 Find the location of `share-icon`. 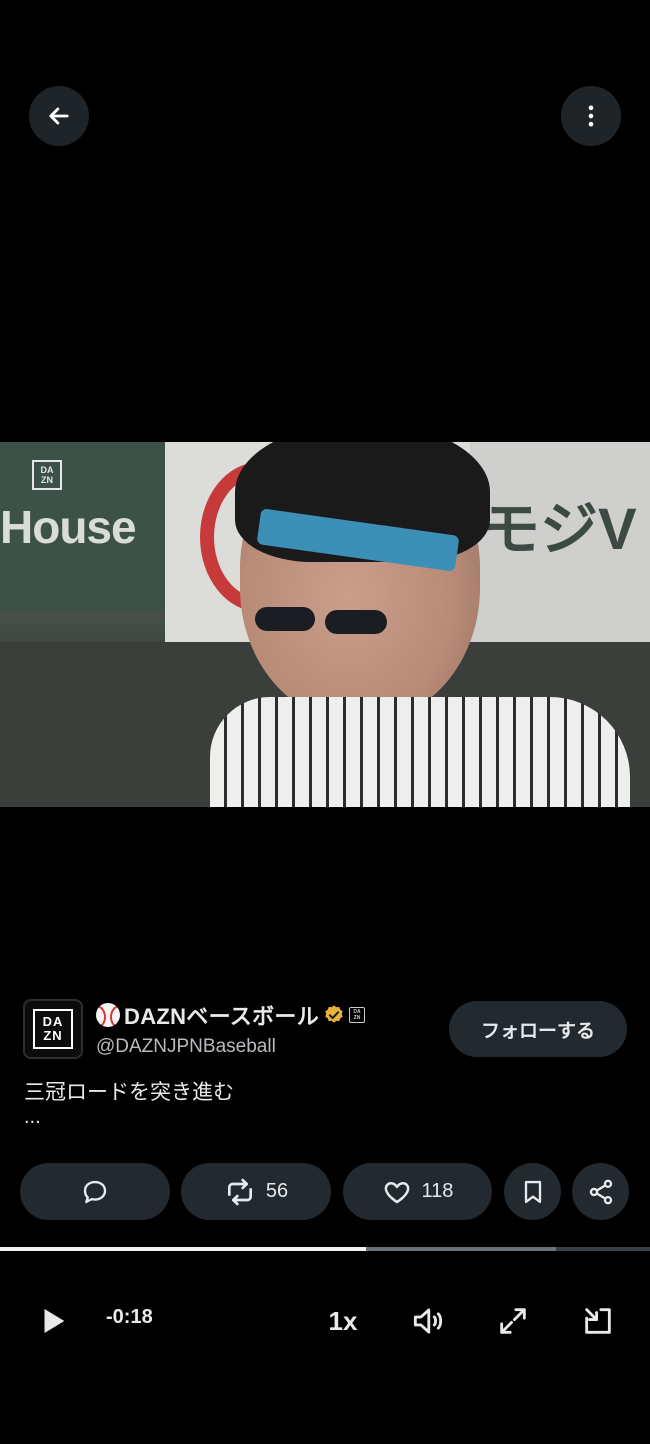

share-icon is located at coordinates (600, 1191).